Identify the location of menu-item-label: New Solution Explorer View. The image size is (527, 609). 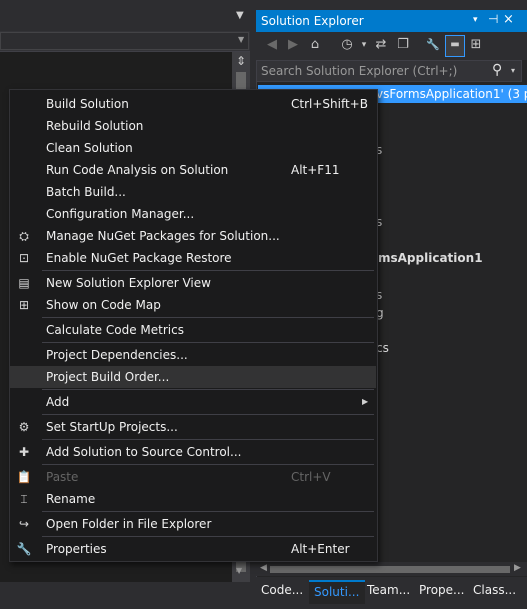
(128, 283).